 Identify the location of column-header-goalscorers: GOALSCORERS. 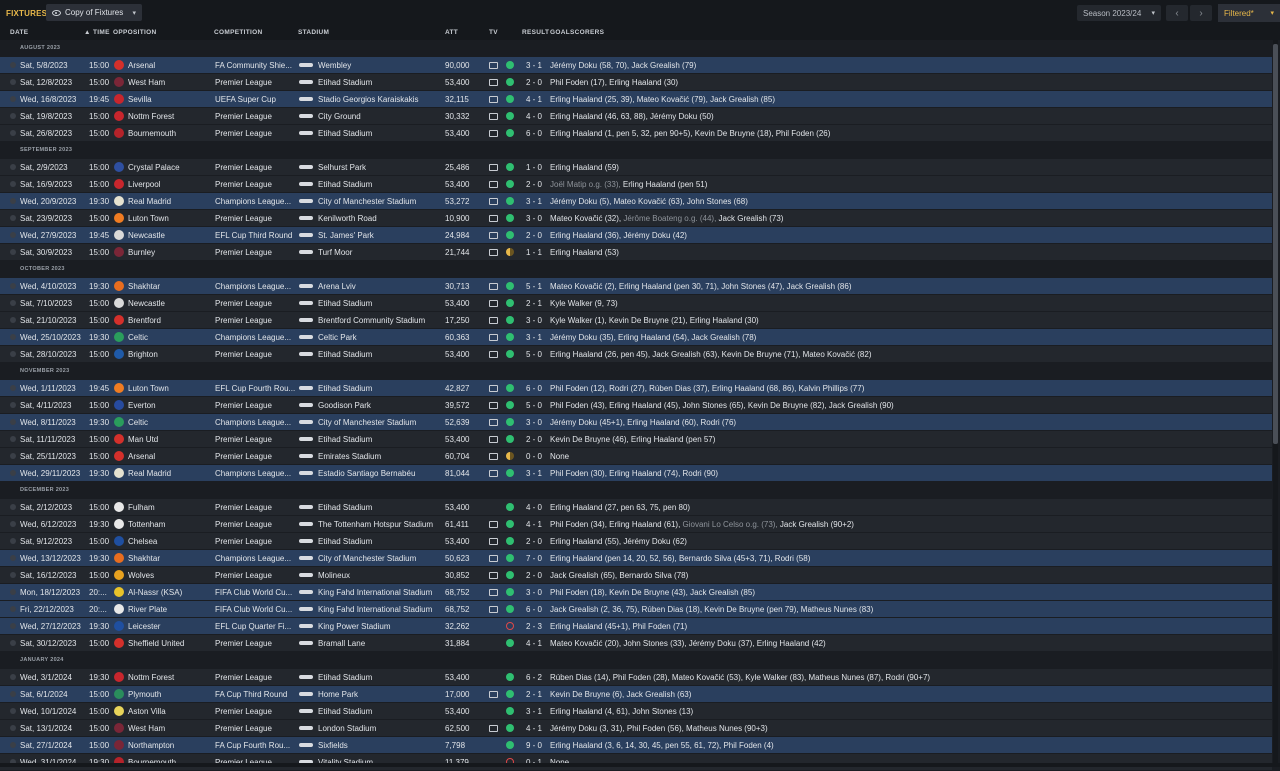
(577, 32).